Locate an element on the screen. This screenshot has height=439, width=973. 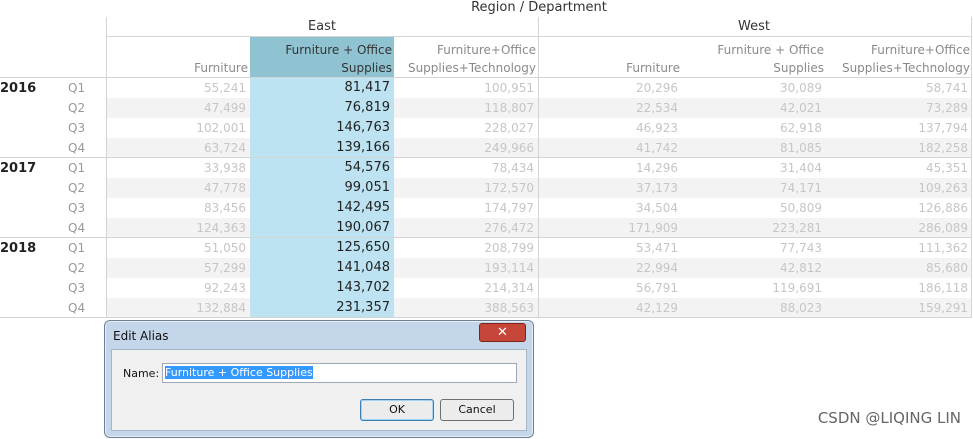
table-cell: 14,296 is located at coordinates (608, 168).